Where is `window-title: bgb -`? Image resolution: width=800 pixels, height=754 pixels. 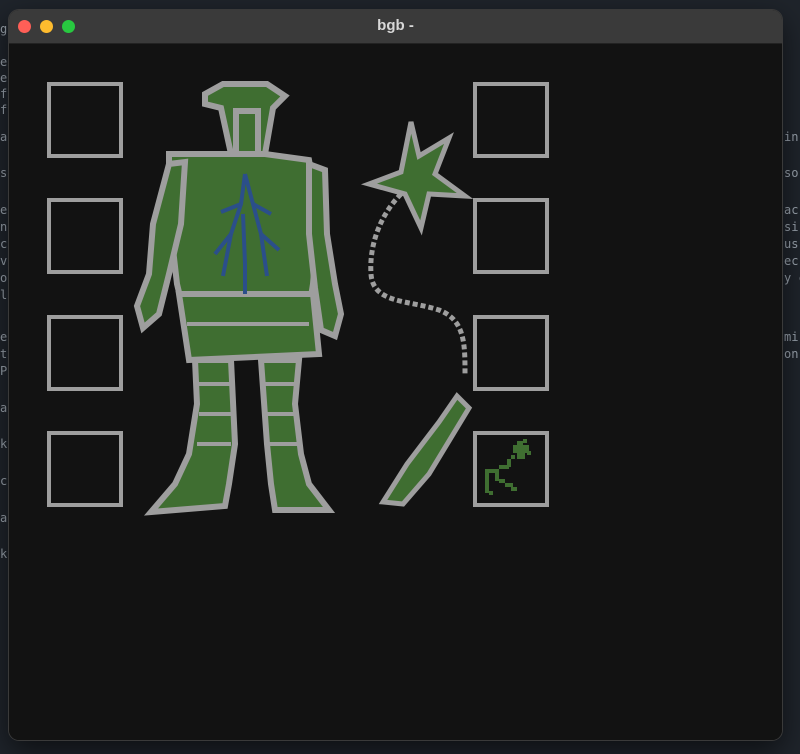
window-title: bgb - is located at coordinates (395, 25).